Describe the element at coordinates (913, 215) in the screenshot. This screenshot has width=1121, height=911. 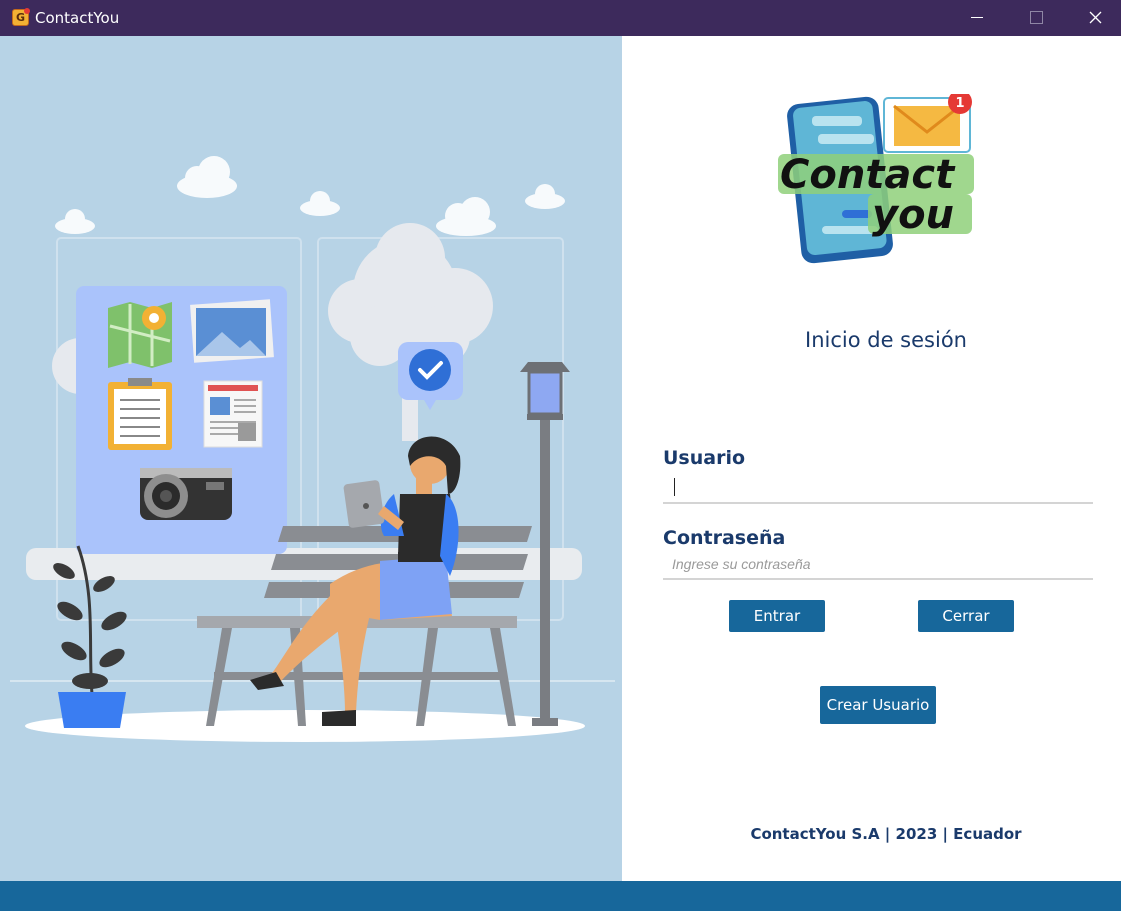
I see `logo-line2: you` at that location.